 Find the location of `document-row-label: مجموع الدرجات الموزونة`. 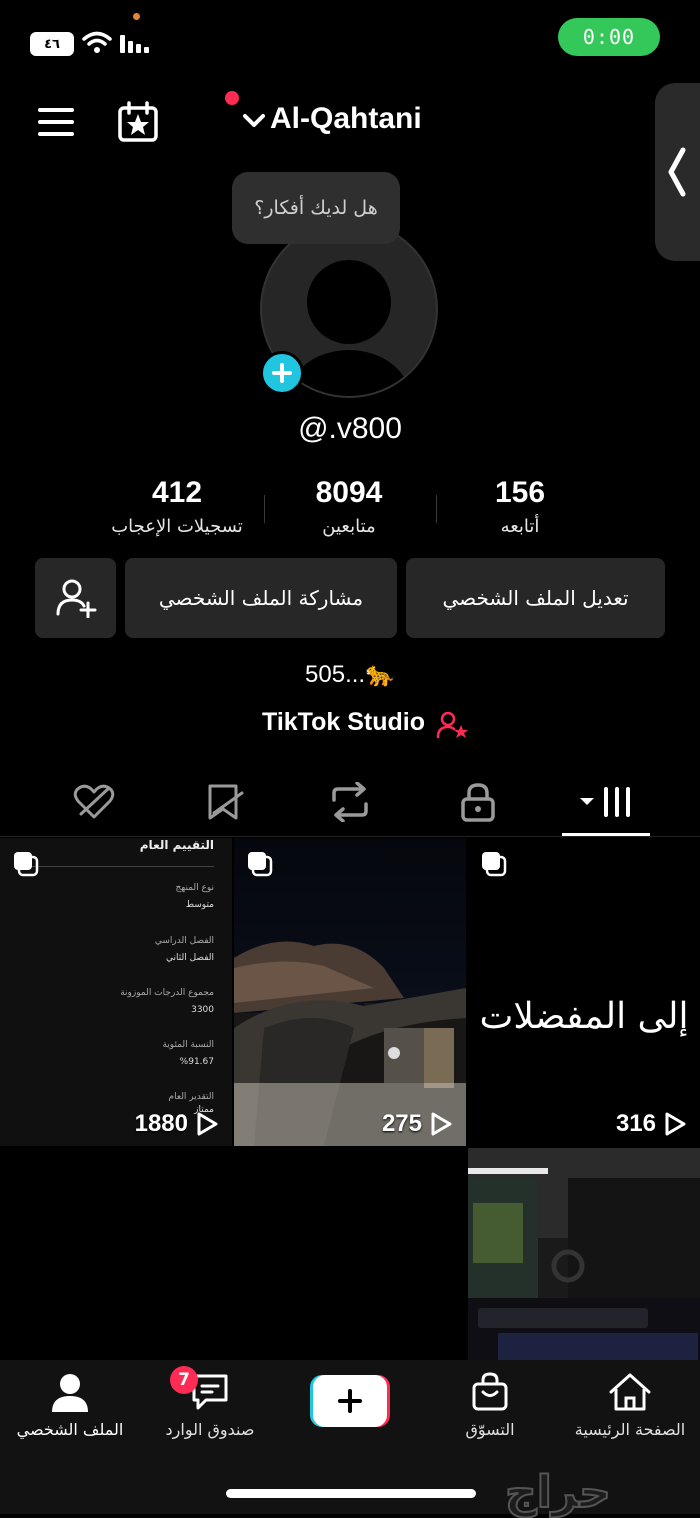

document-row-label: مجموع الدرجات الموزونة is located at coordinates (167, 993).